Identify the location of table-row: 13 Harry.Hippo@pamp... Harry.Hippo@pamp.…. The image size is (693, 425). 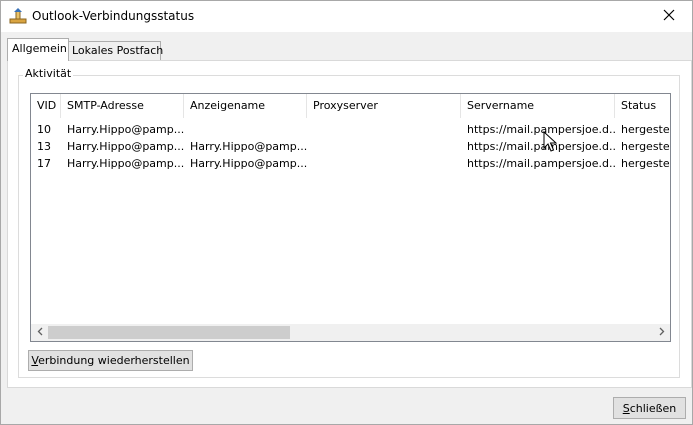
(350, 146).